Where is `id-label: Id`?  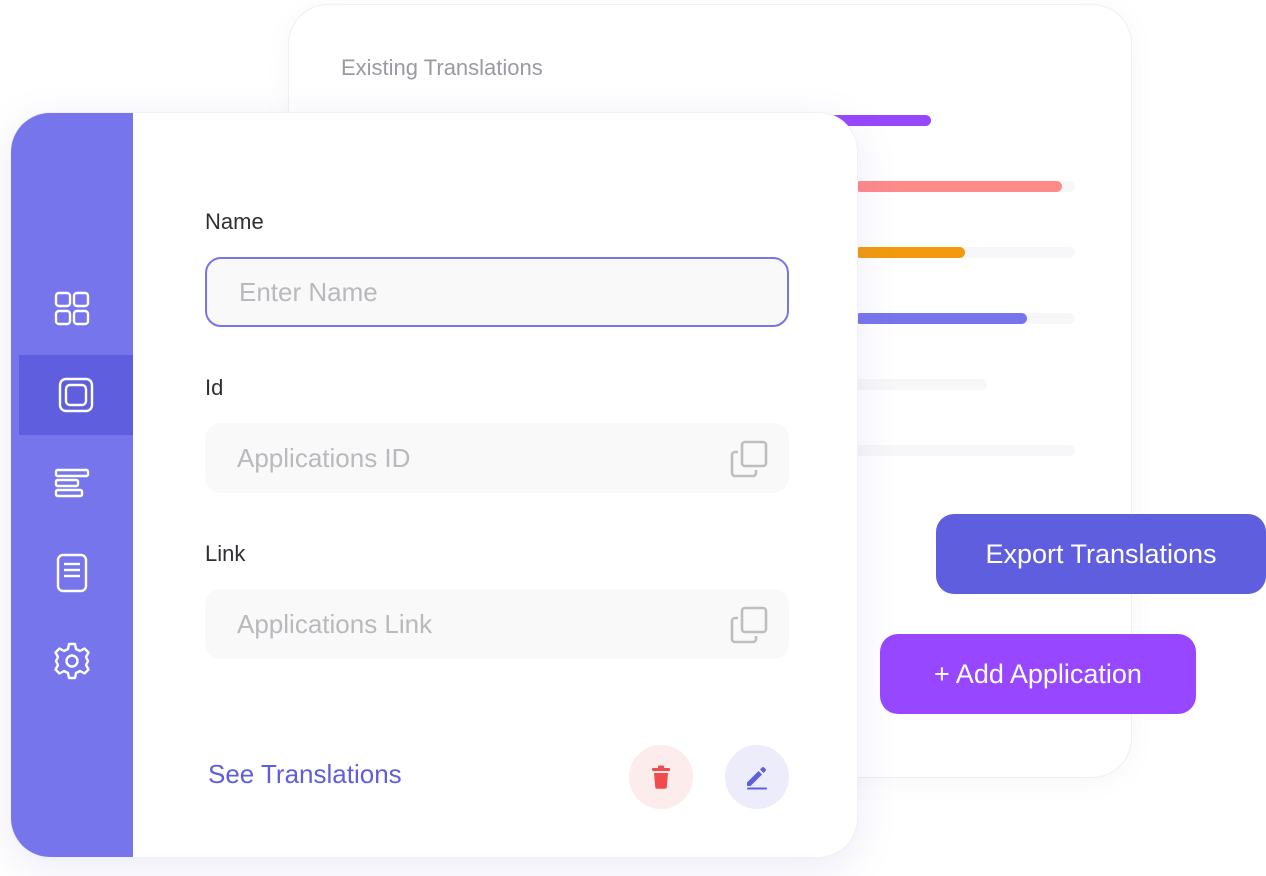 id-label: Id is located at coordinates (214, 387).